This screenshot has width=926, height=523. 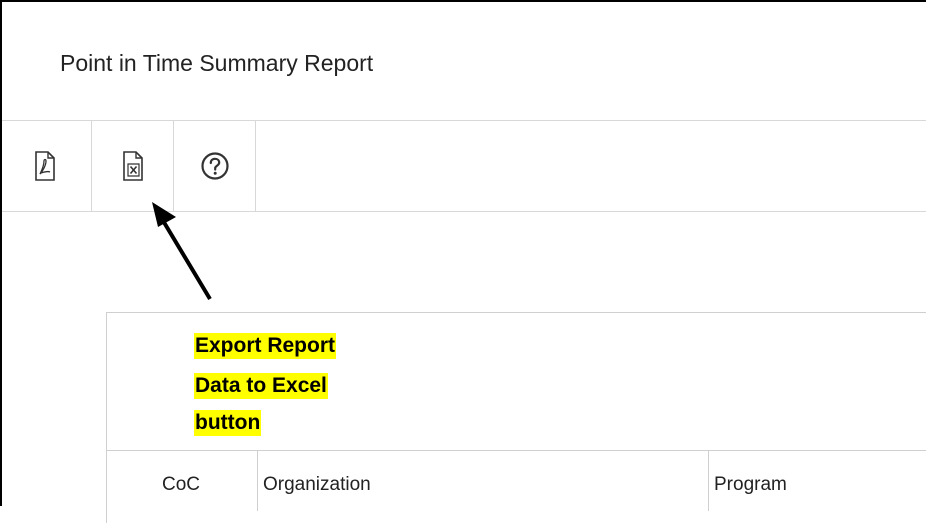 I want to click on excel-icon, so click(x=132, y=166).